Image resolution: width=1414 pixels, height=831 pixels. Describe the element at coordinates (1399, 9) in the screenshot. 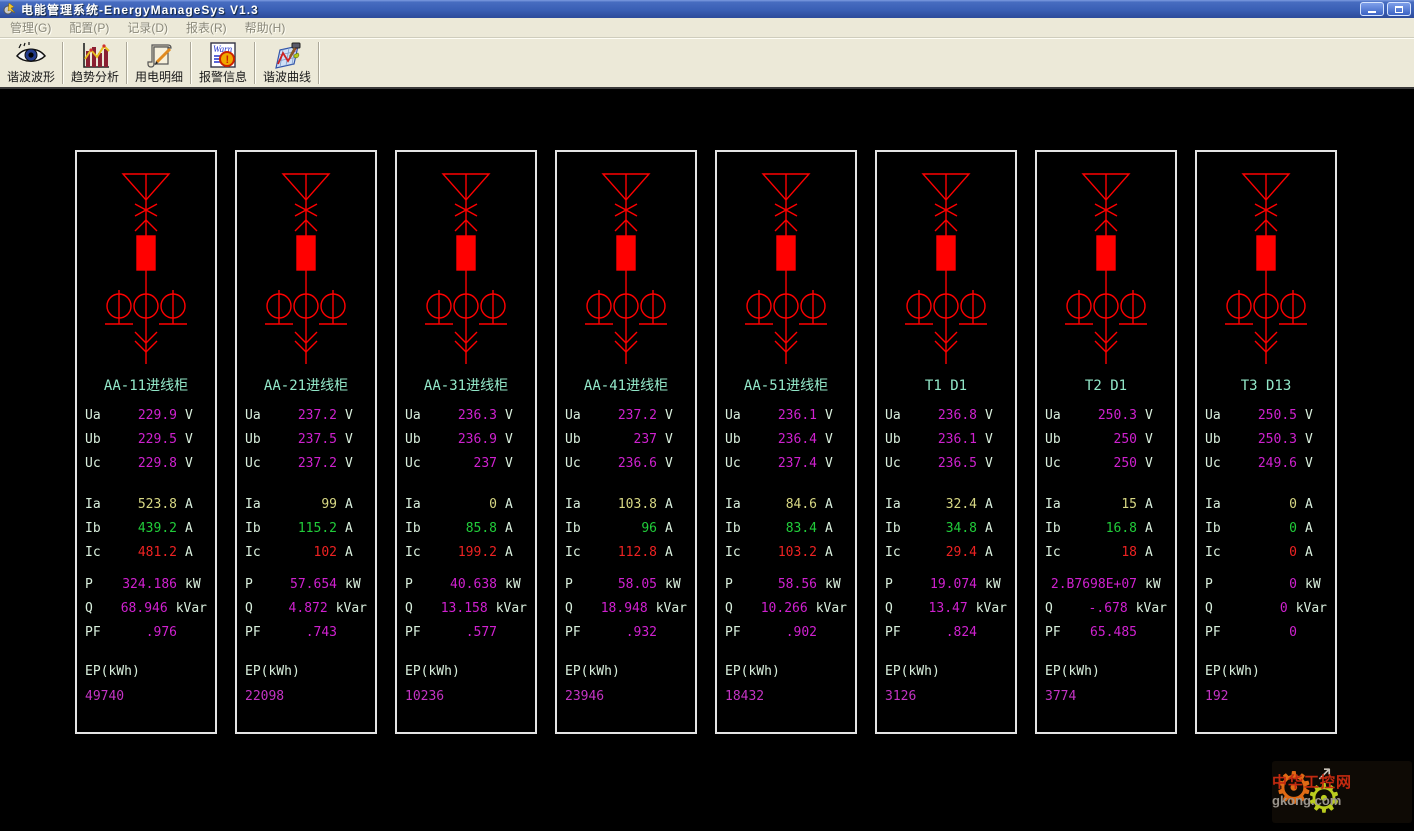

I see `maximize-button` at that location.